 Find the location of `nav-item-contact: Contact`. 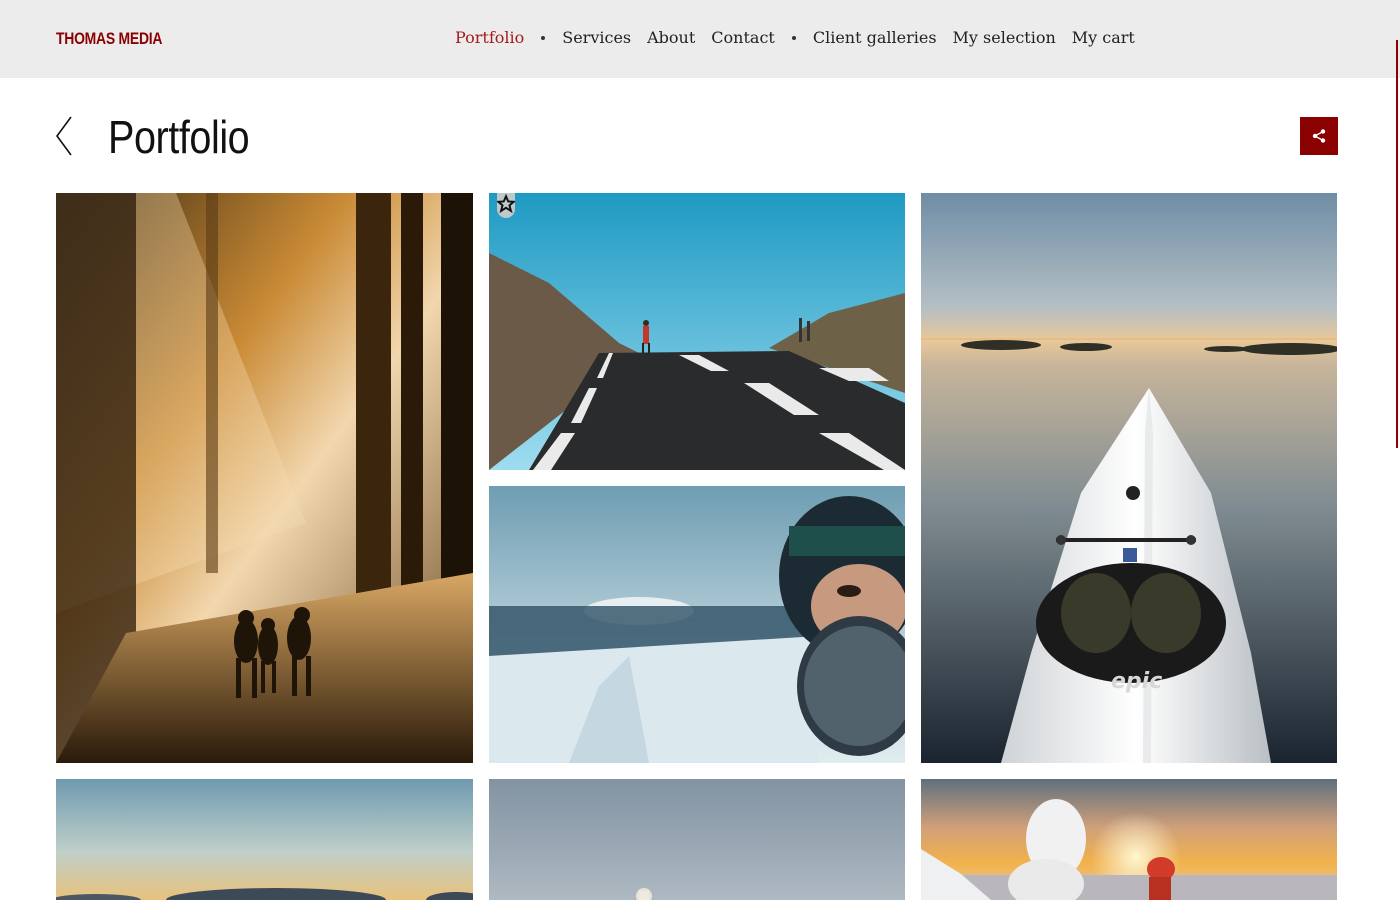

nav-item-contact: Contact is located at coordinates (743, 37).